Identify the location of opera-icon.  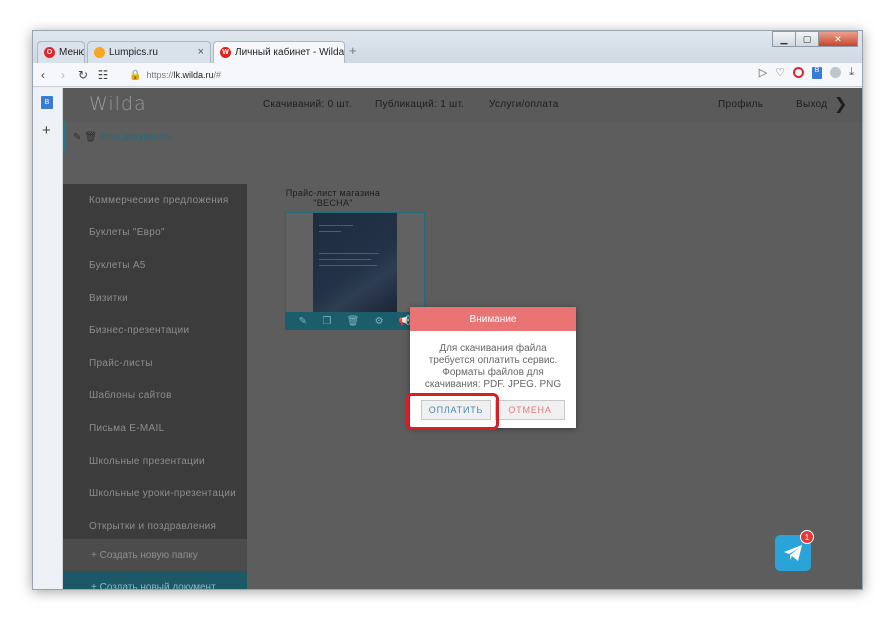
(799, 72).